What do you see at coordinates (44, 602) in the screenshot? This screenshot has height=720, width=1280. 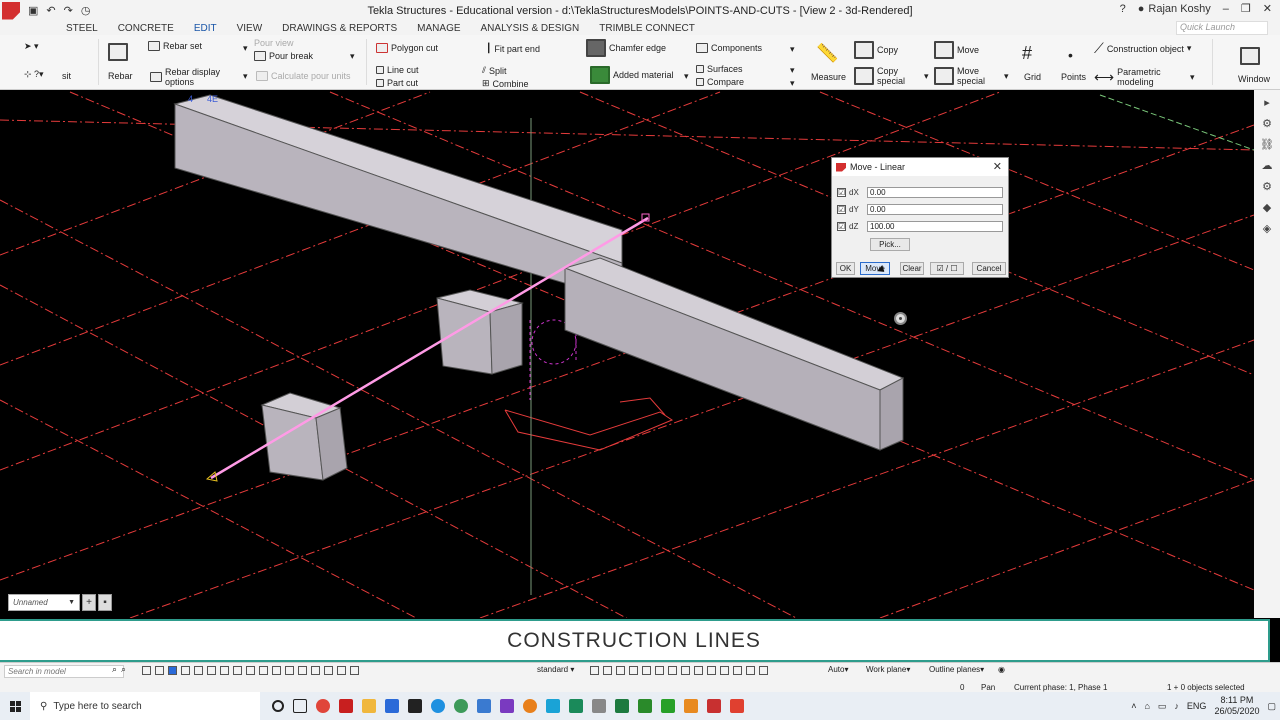 I see `view-name-dropdown: Unnamed ▼` at bounding box center [44, 602].